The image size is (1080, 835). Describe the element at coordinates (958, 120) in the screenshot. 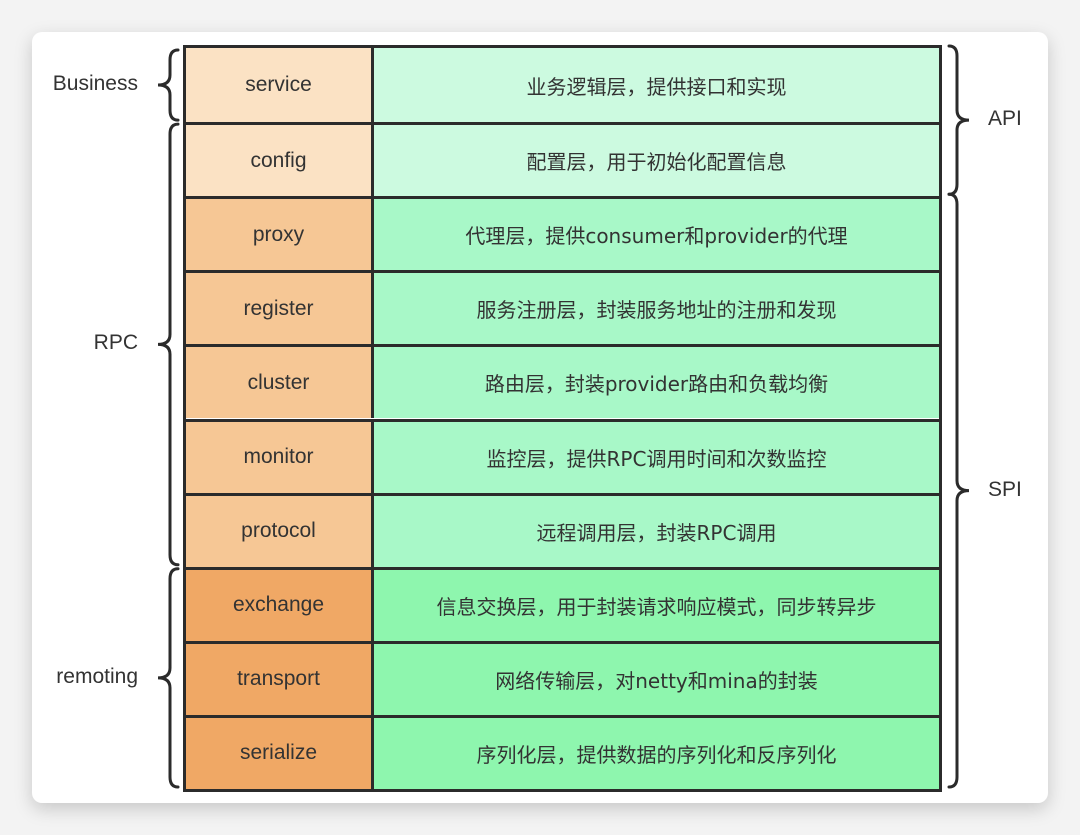

I see `right-brace-api` at that location.